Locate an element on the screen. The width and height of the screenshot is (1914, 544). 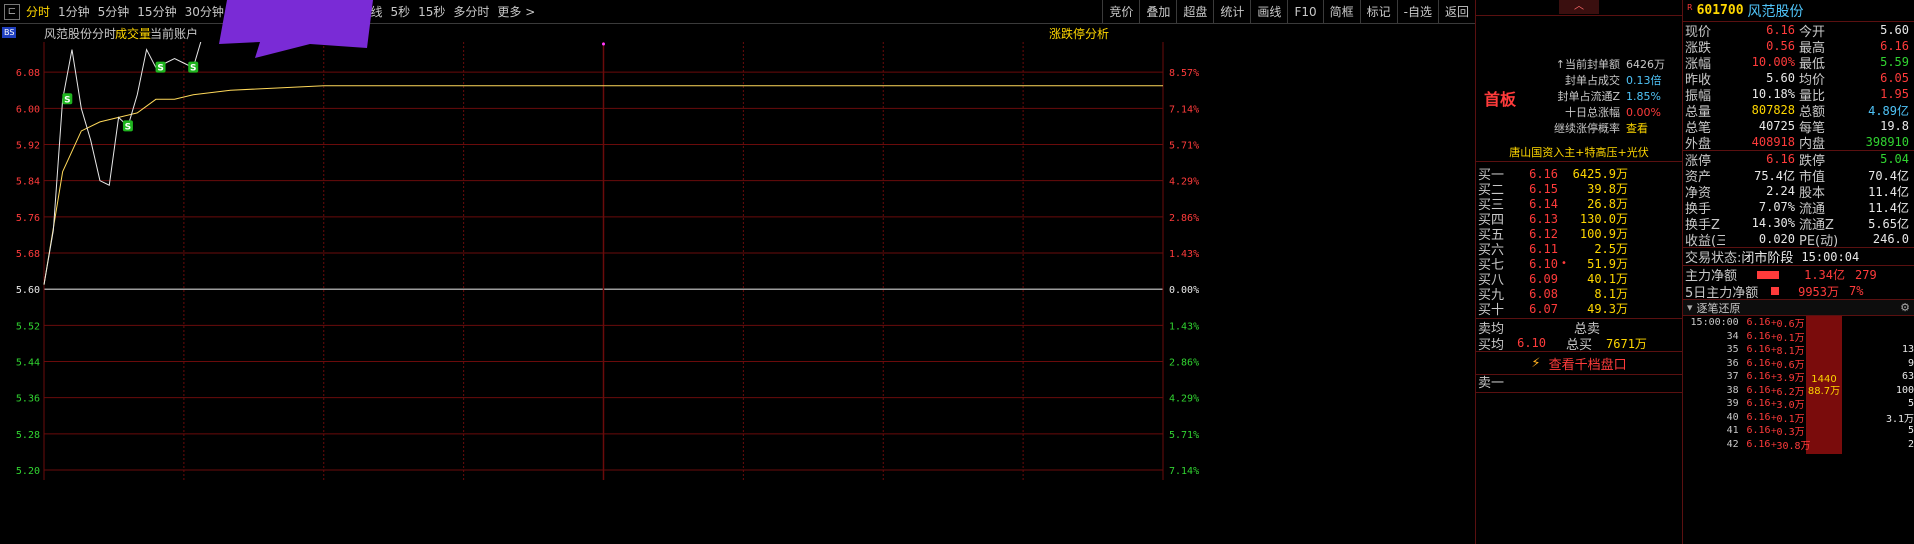
quote-value: 0.020 is located at coordinates (1776, 239).